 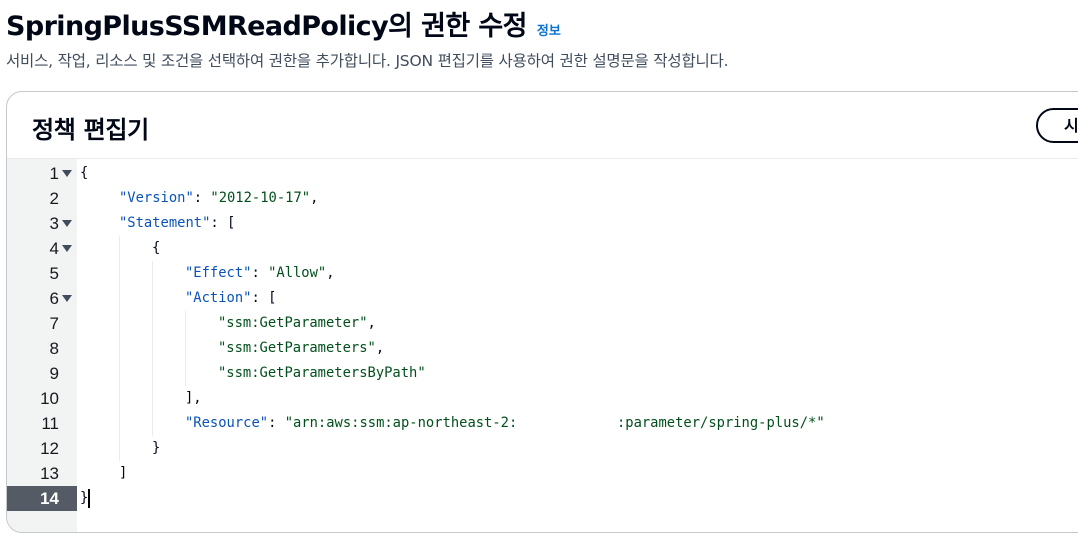 I want to click on line-number: 14, so click(x=49, y=498).